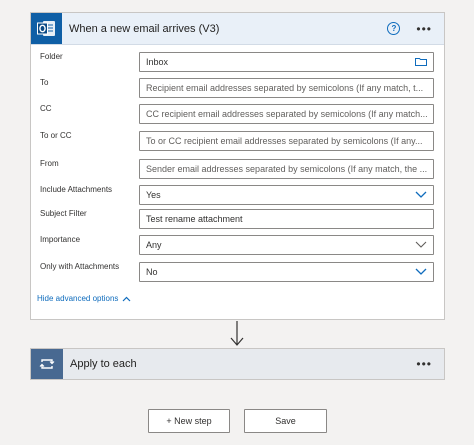 The width and height of the screenshot is (474, 445). Describe the element at coordinates (286, 245) in the screenshot. I see `importance-dropdown: Any` at that location.